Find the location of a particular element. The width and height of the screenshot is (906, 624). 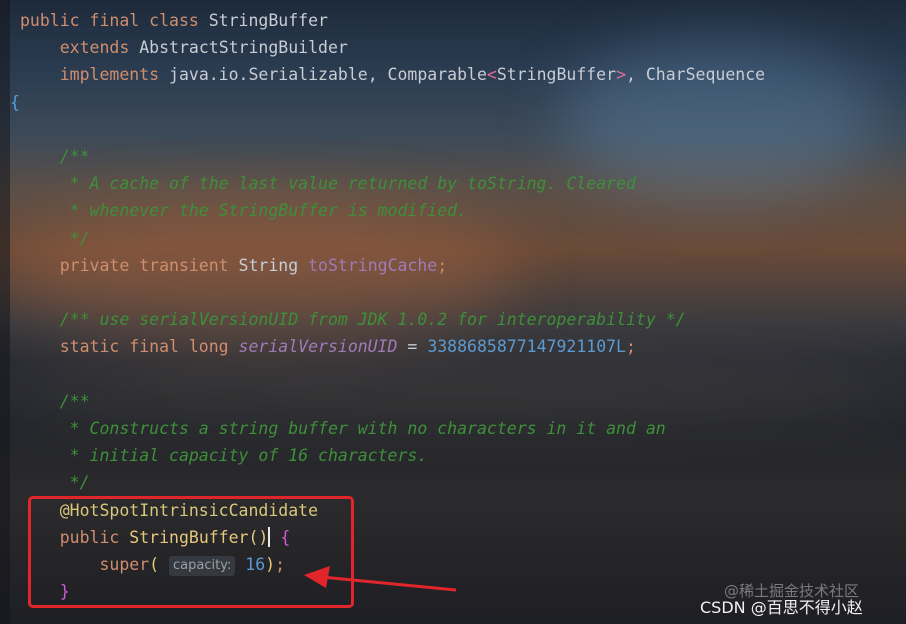

code-line: { is located at coordinates (15, 102).